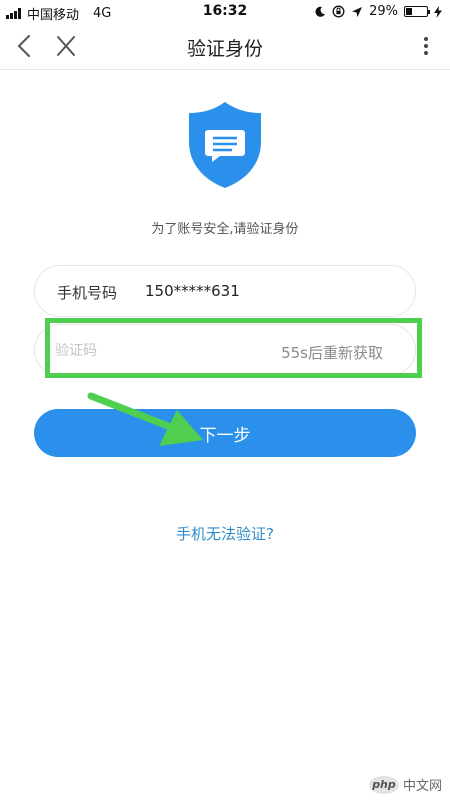  What do you see at coordinates (225, 533) in the screenshot?
I see `cannot-verify-link: 手机无法验证?` at bounding box center [225, 533].